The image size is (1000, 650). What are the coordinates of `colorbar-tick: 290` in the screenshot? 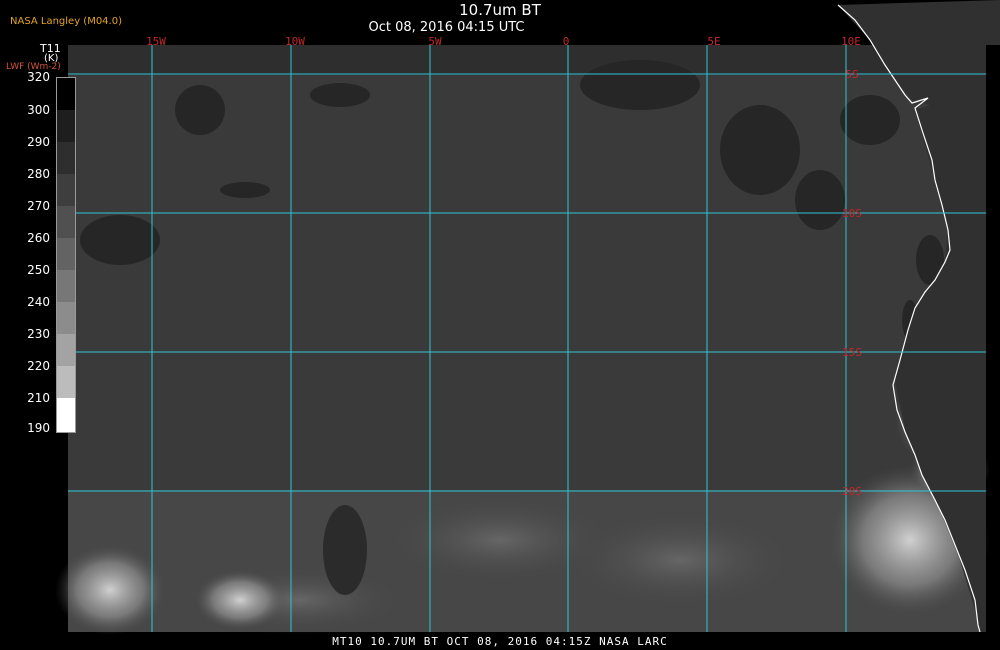 It's located at (38, 142).